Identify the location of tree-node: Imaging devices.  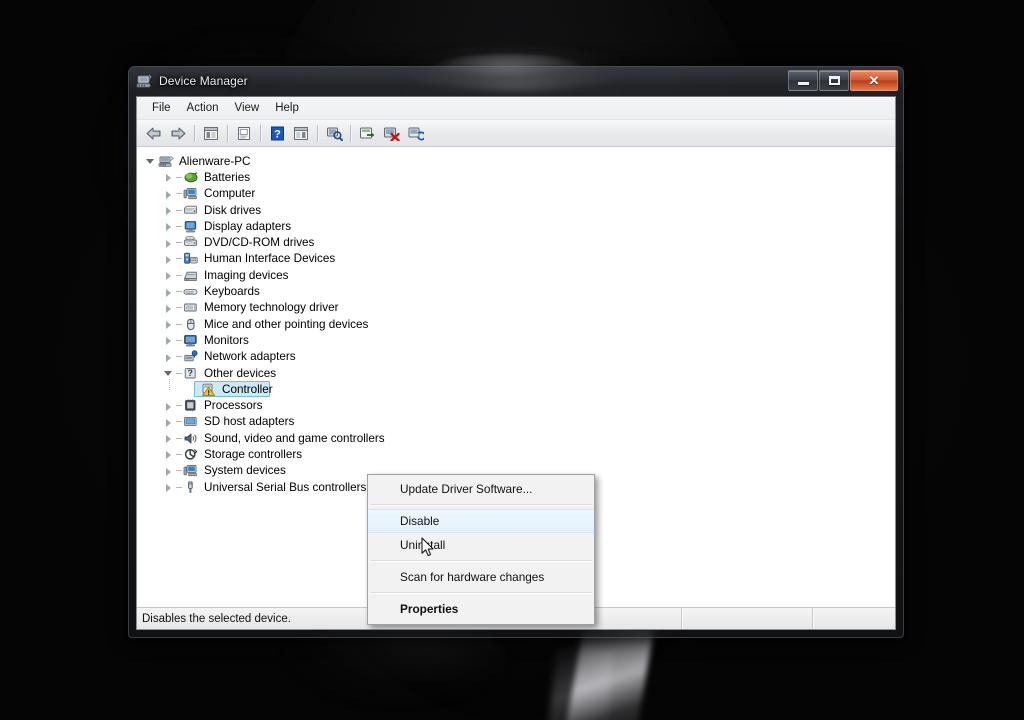
(516, 275).